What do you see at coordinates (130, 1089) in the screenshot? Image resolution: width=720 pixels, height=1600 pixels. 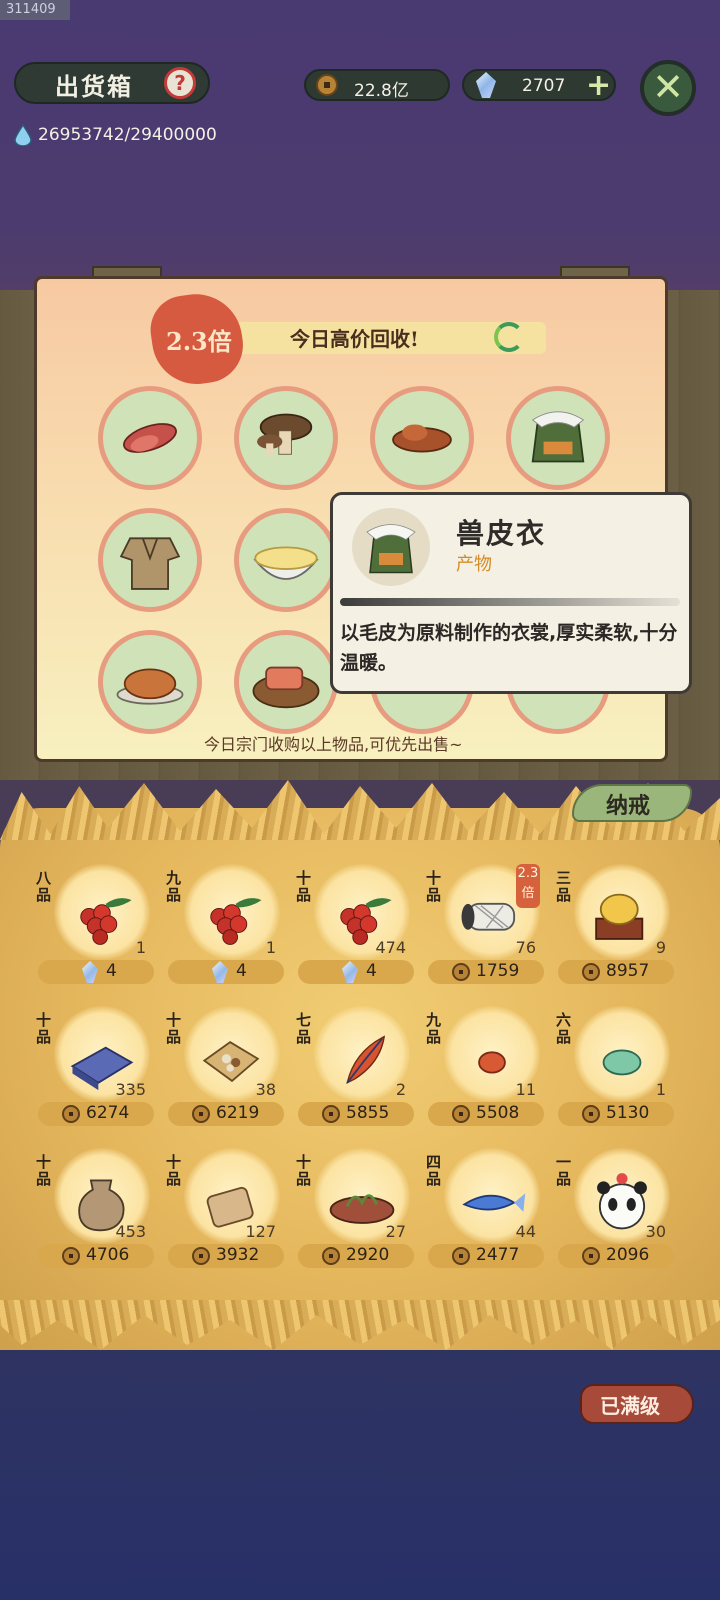 I see `item-quantity: 335` at bounding box center [130, 1089].